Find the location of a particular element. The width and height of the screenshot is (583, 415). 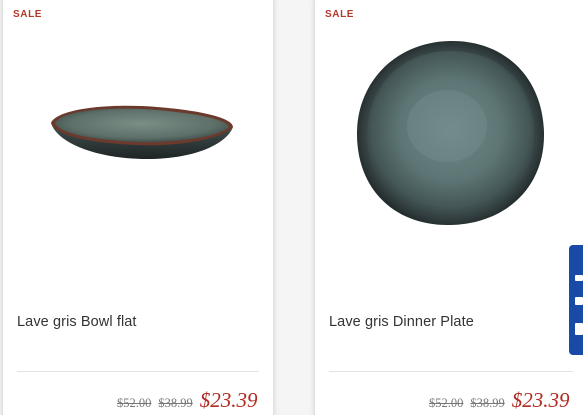

plate-image is located at coordinates (450, 133).